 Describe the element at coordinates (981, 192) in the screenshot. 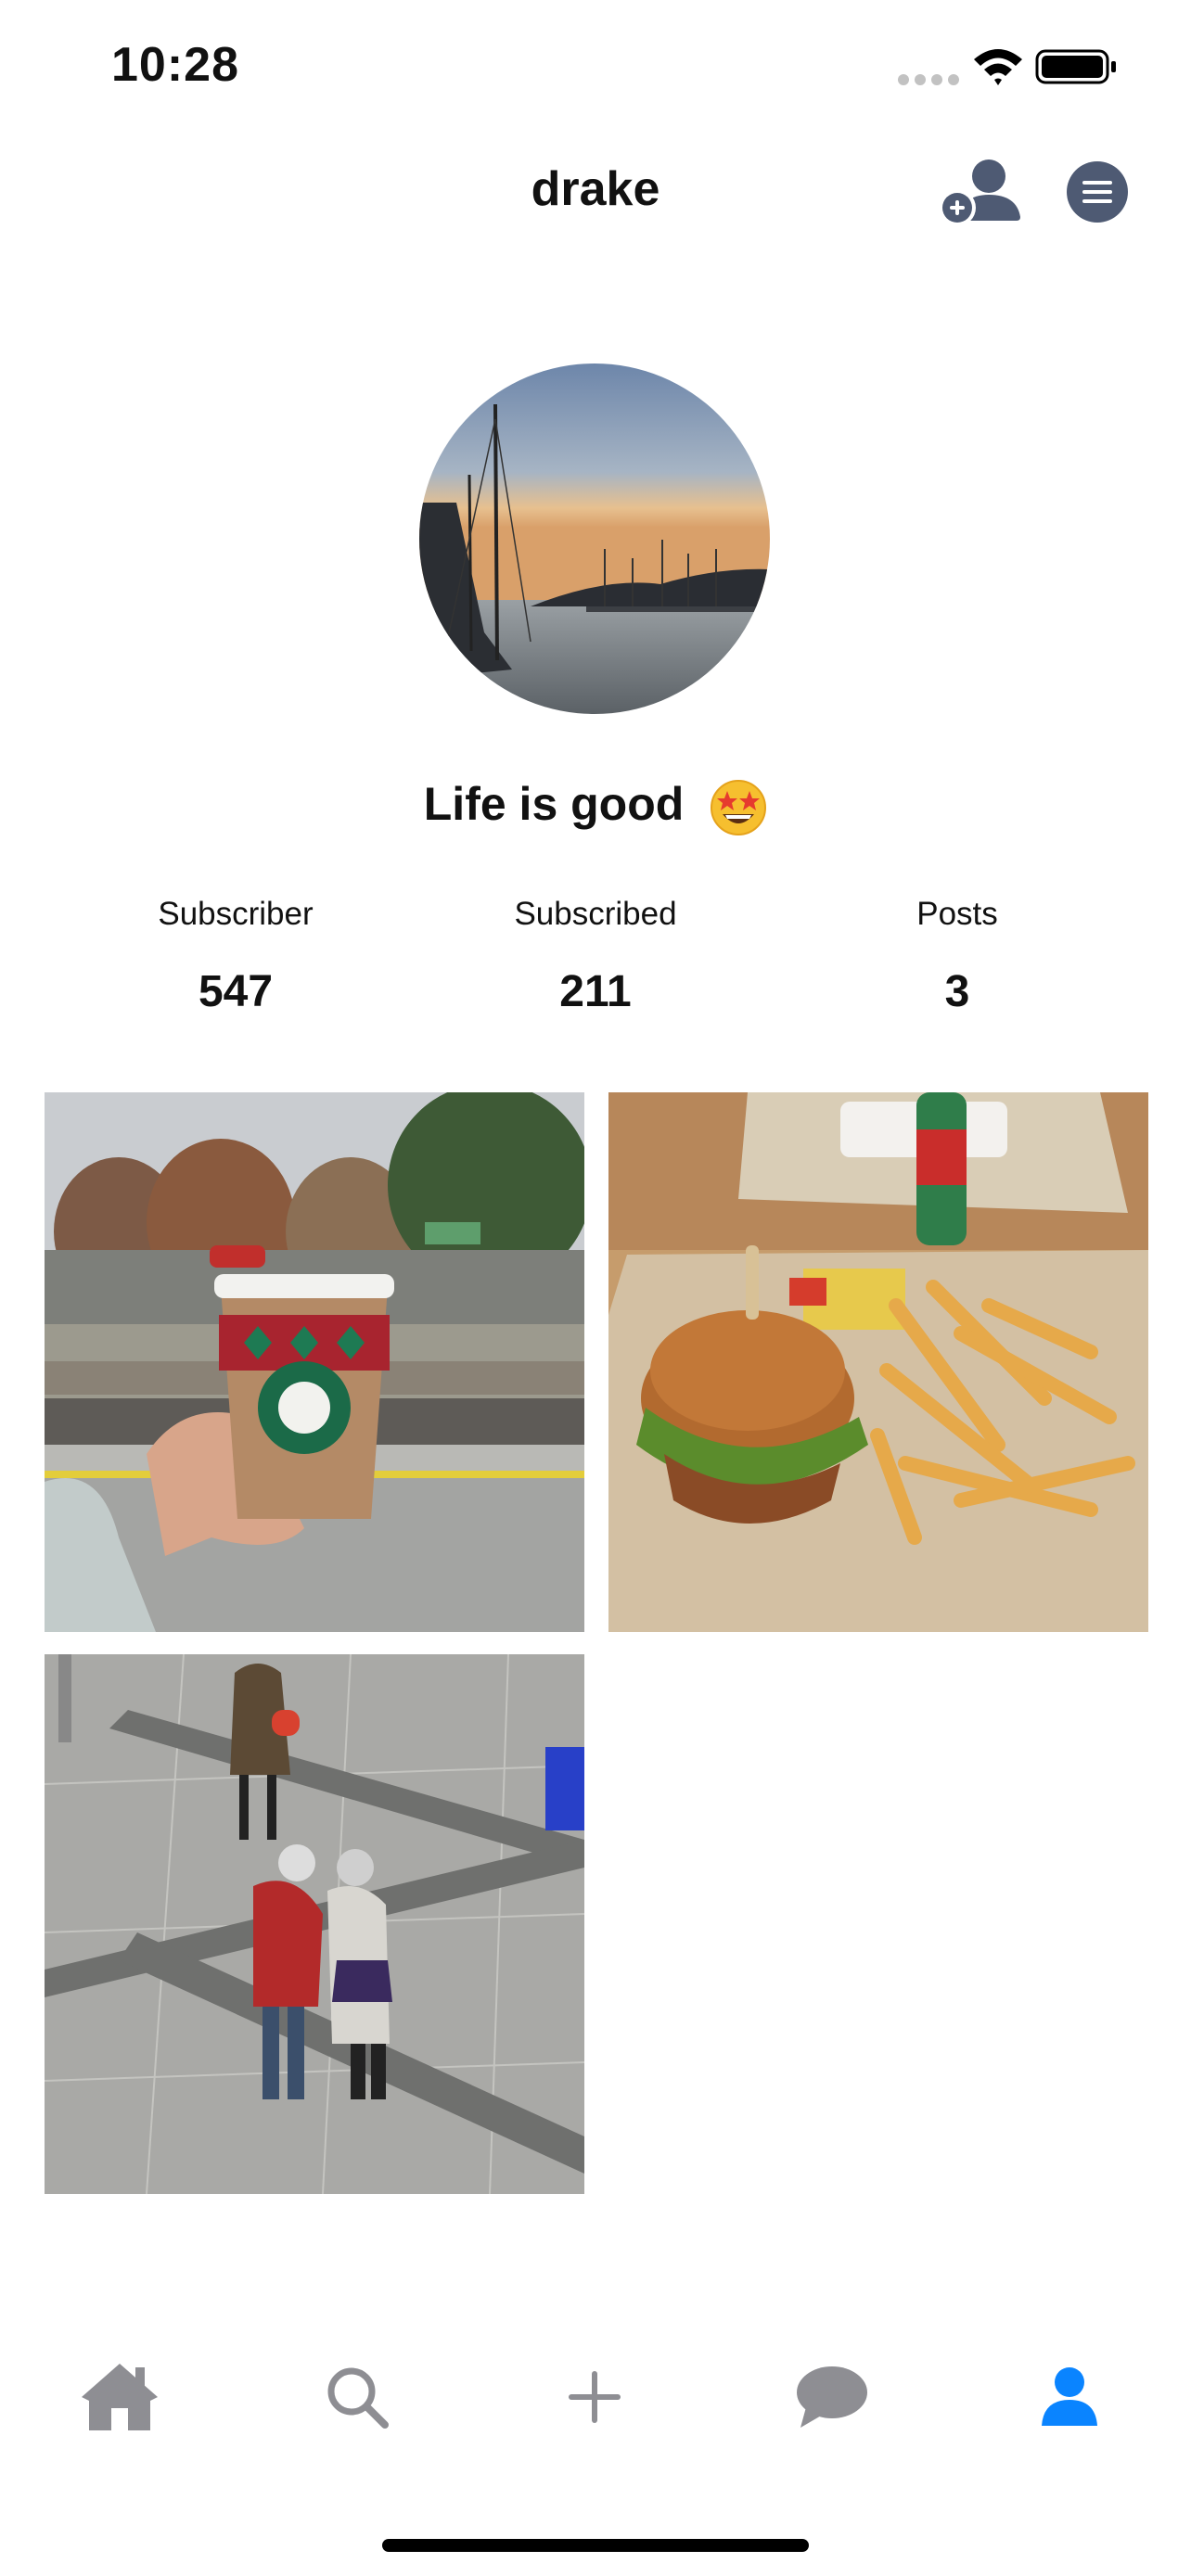

I see `add-friend-button` at that location.